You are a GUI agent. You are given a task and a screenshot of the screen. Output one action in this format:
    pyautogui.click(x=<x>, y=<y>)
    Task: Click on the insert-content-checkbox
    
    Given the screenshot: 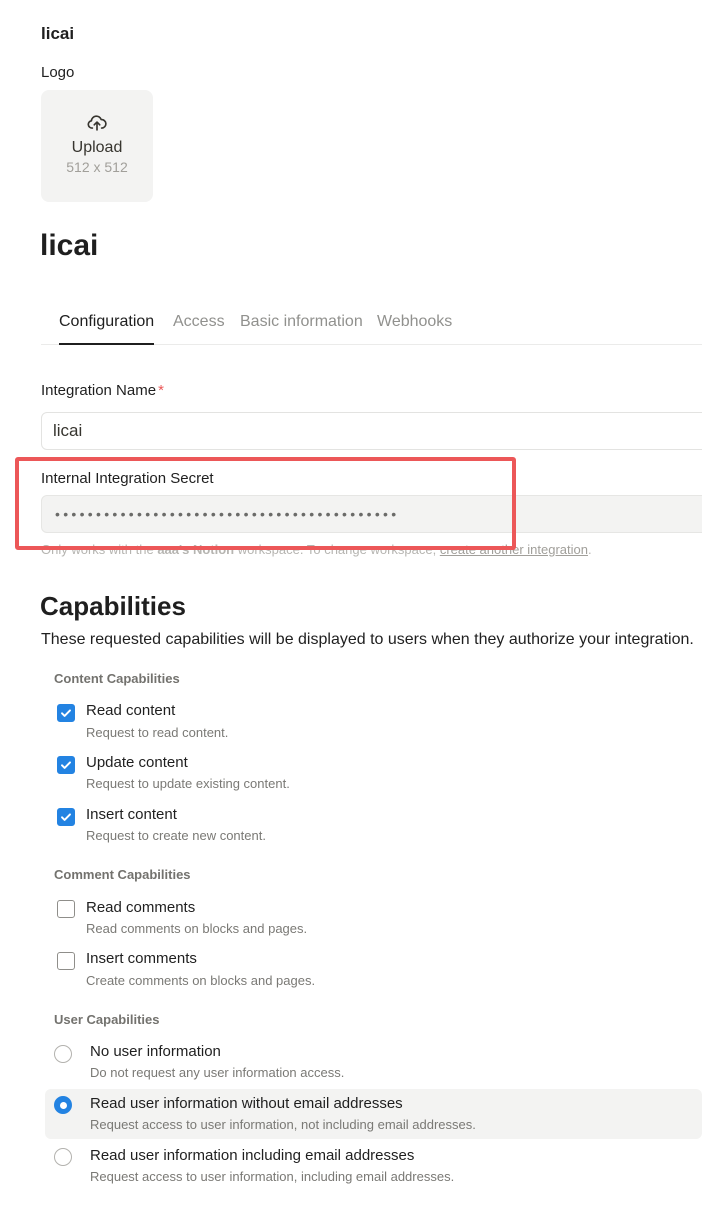 What is the action you would take?
    pyautogui.click(x=66, y=817)
    